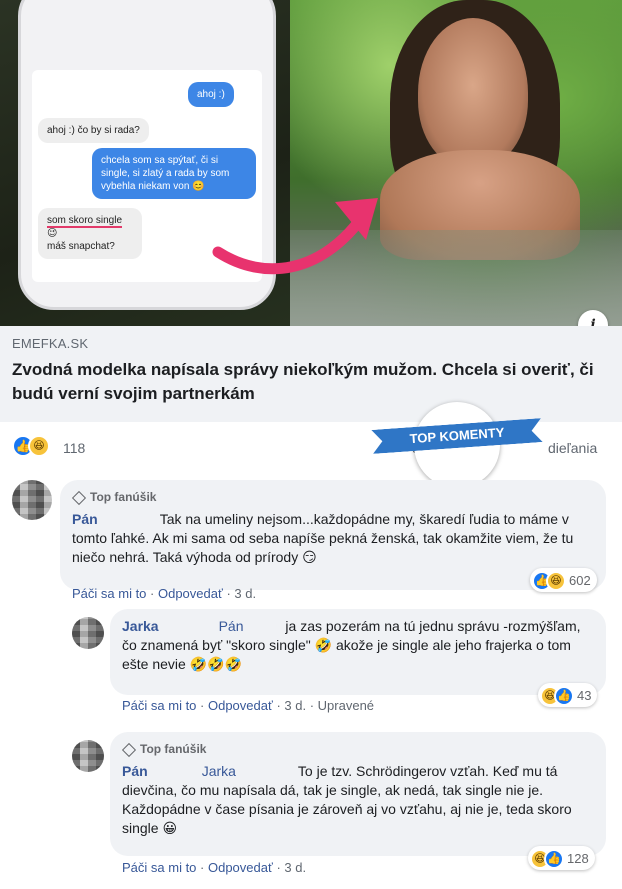 The width and height of the screenshot is (622, 889). What do you see at coordinates (74, 448) in the screenshot?
I see `reaction-count: 118` at bounding box center [74, 448].